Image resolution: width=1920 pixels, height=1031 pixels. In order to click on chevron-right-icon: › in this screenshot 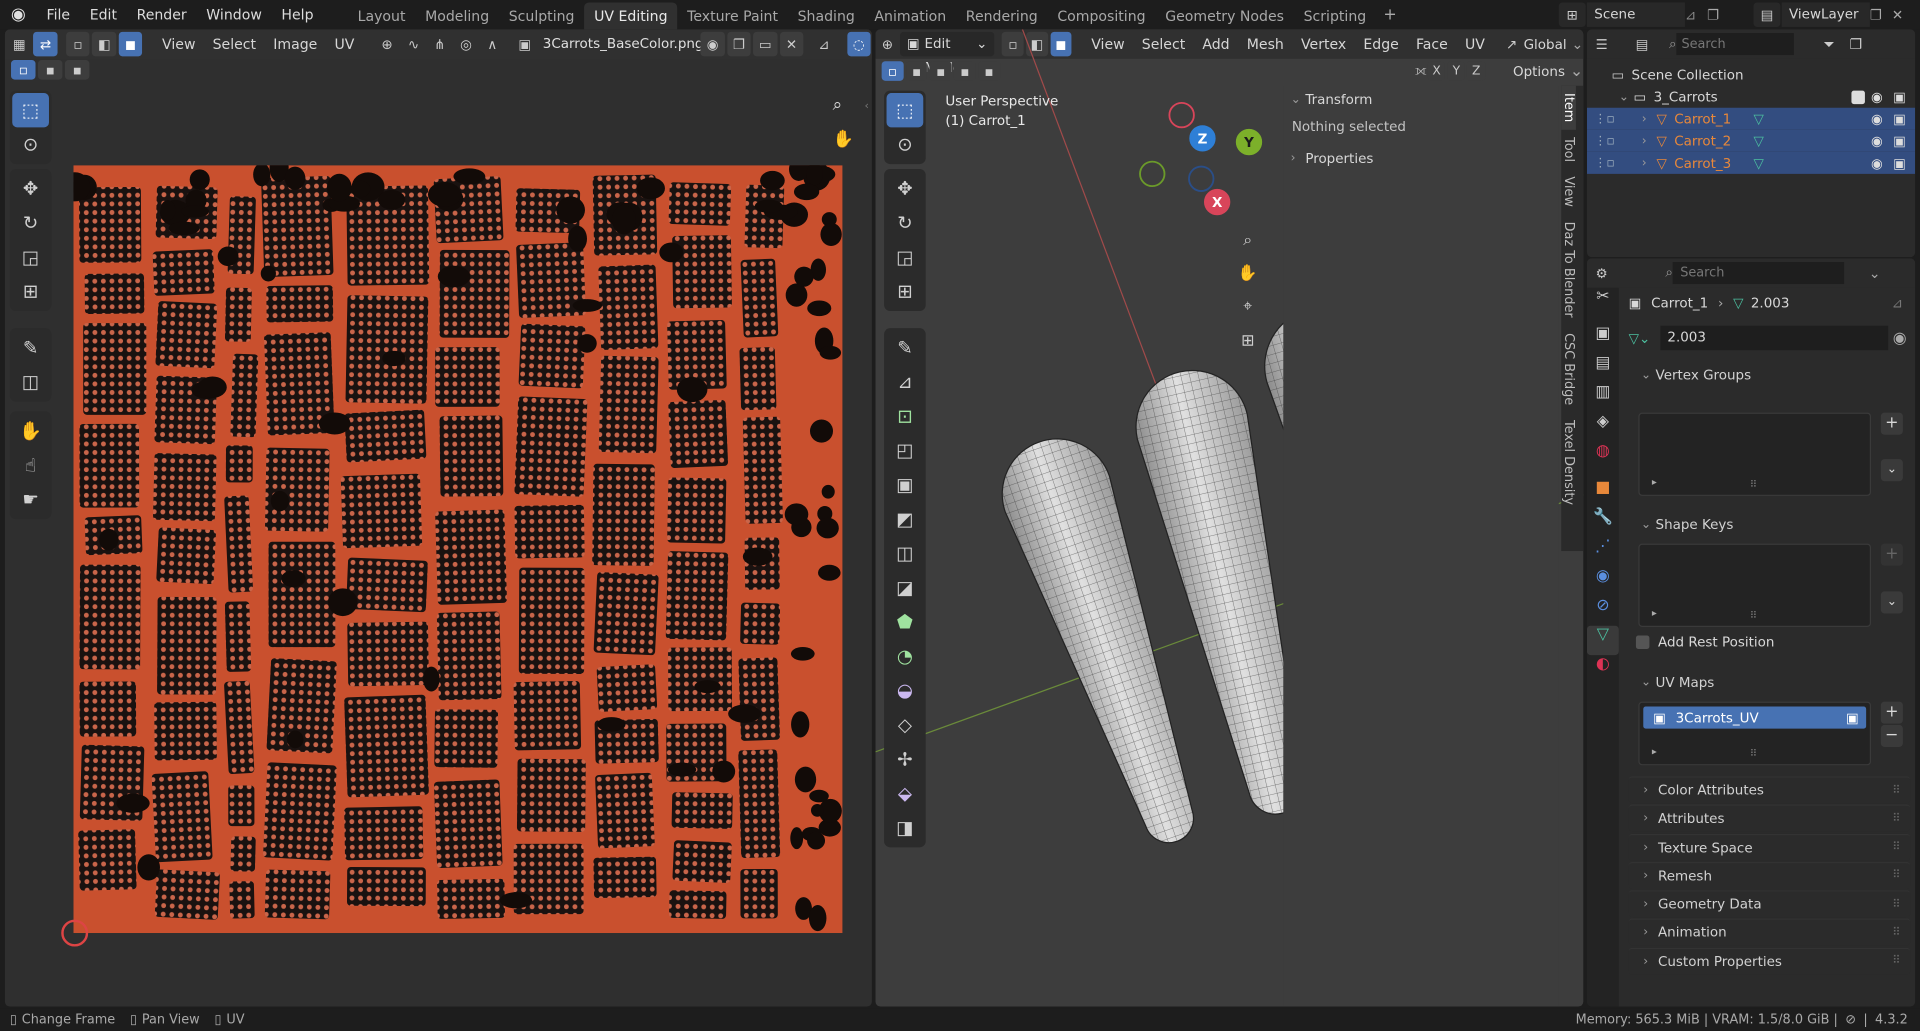, I will do `click(1649, 140)`.